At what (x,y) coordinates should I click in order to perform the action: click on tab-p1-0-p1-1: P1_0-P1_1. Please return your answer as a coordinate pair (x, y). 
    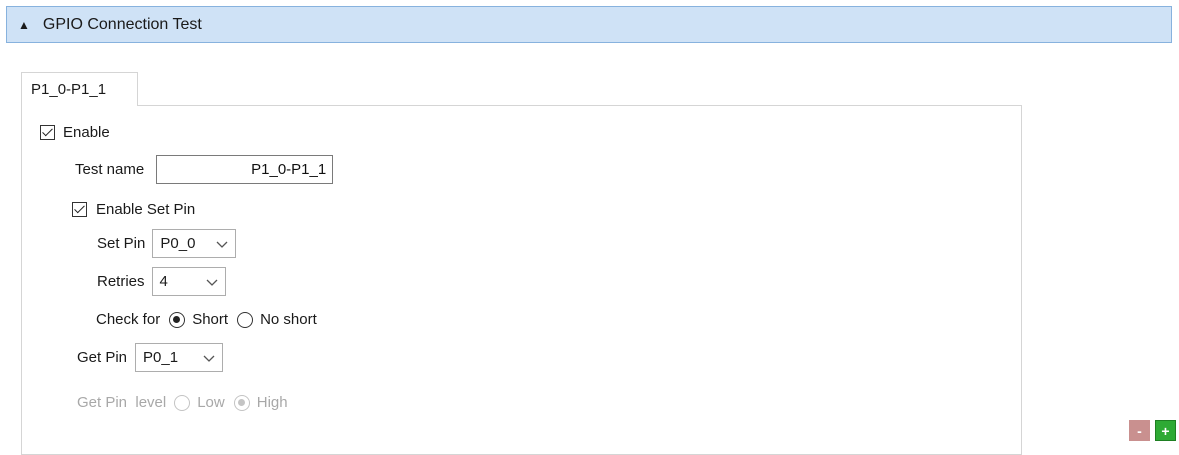
    Looking at the image, I should click on (79, 89).